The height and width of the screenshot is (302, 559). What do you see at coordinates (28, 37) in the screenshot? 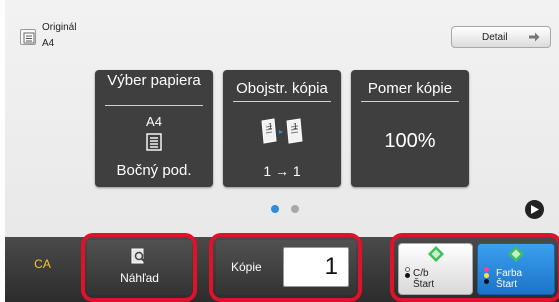
I see `original-document-icon` at bounding box center [28, 37].